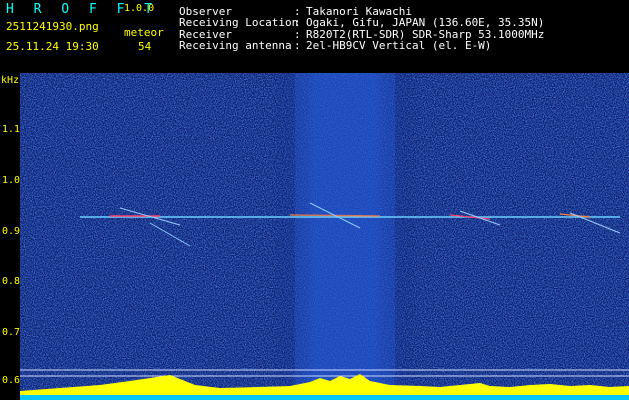 This screenshot has width=629, height=400. I want to click on meta-sep: :, so click(297, 45).